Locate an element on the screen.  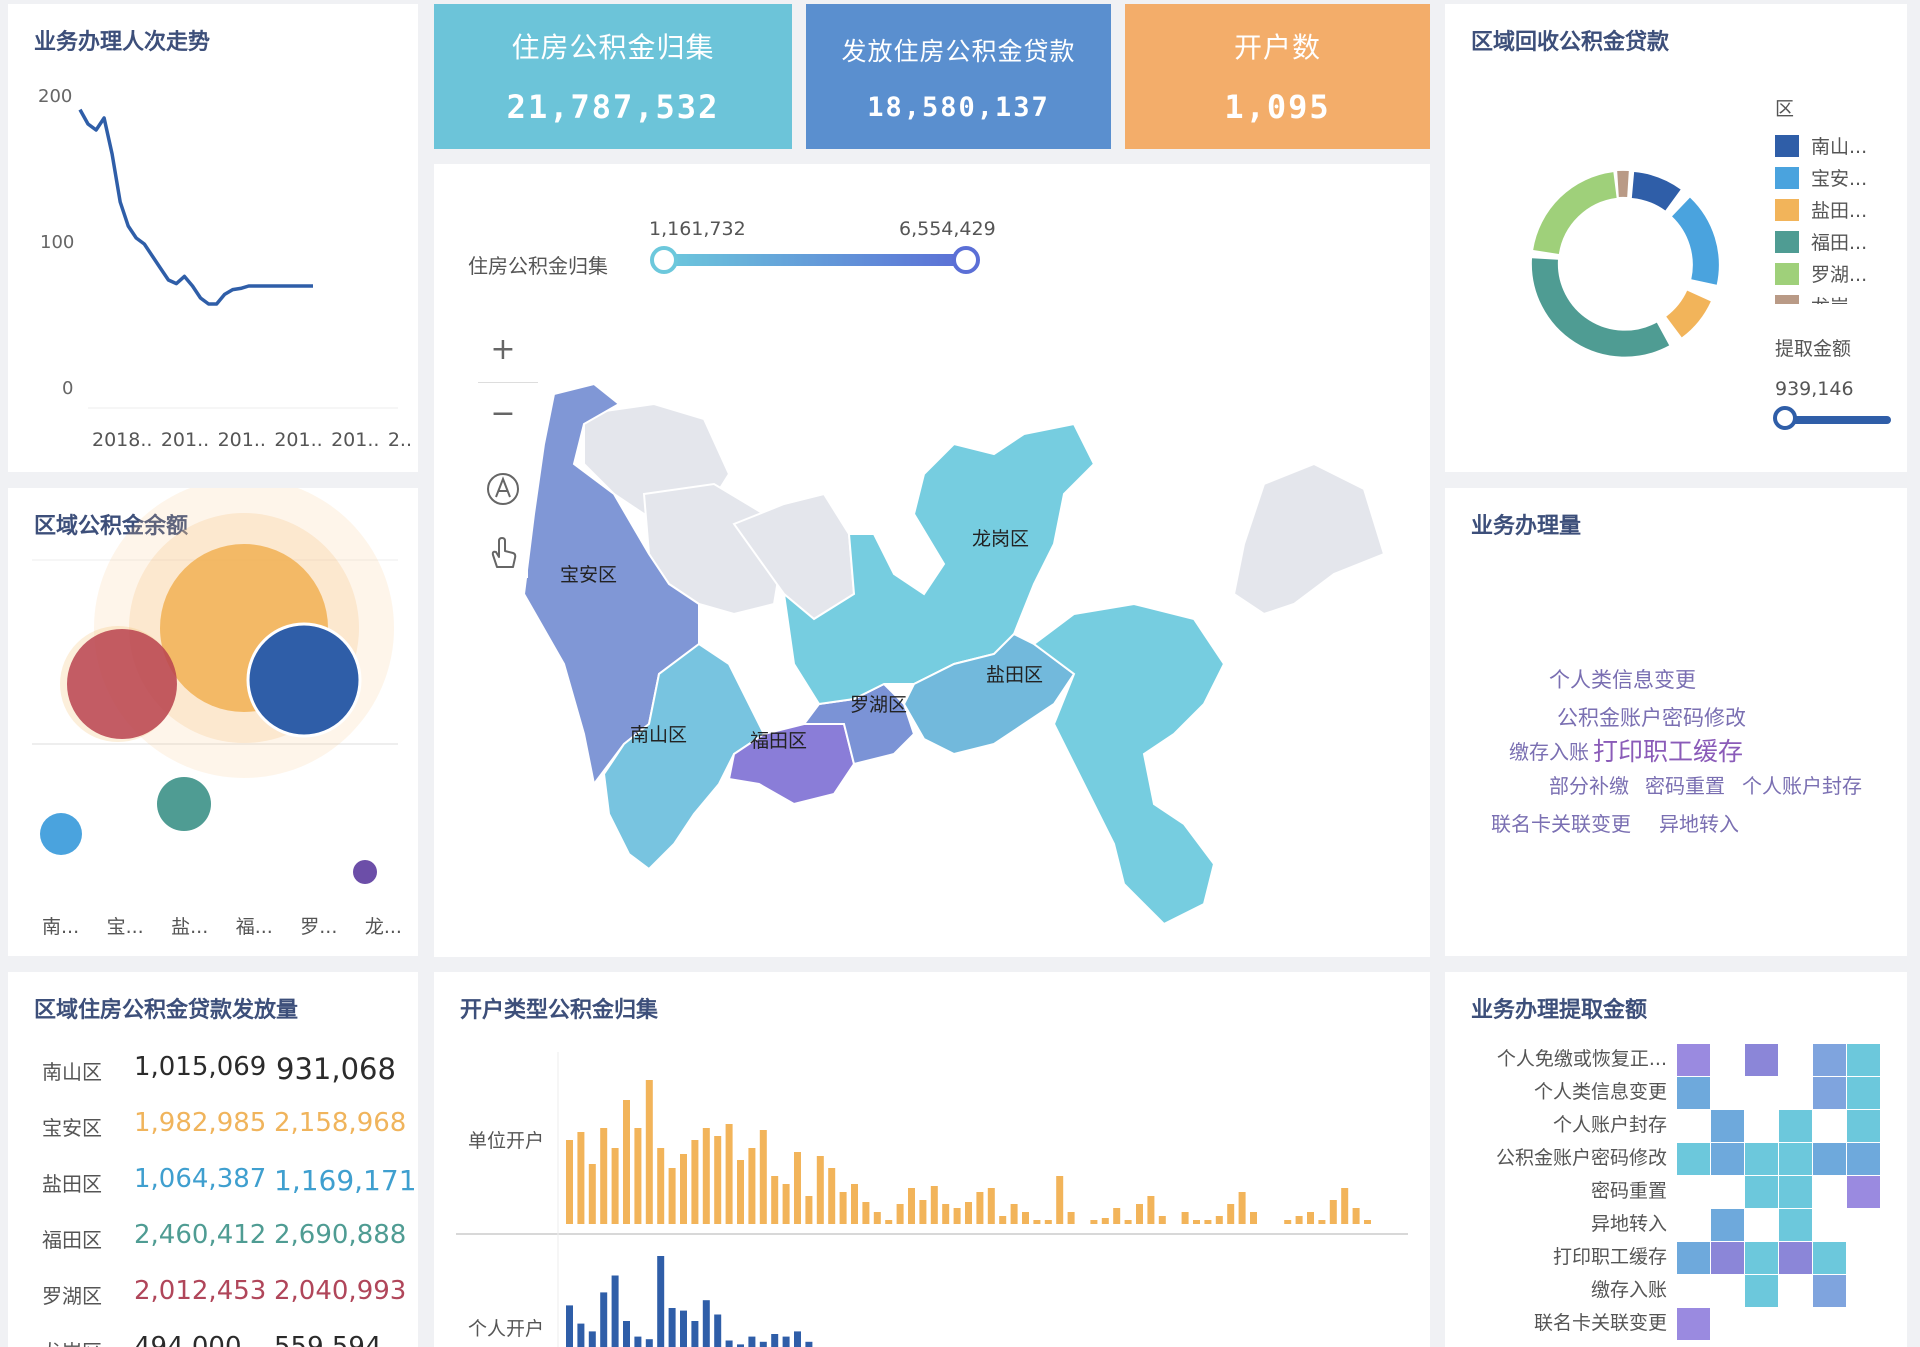
pan-hand-icon is located at coordinates (503, 553).